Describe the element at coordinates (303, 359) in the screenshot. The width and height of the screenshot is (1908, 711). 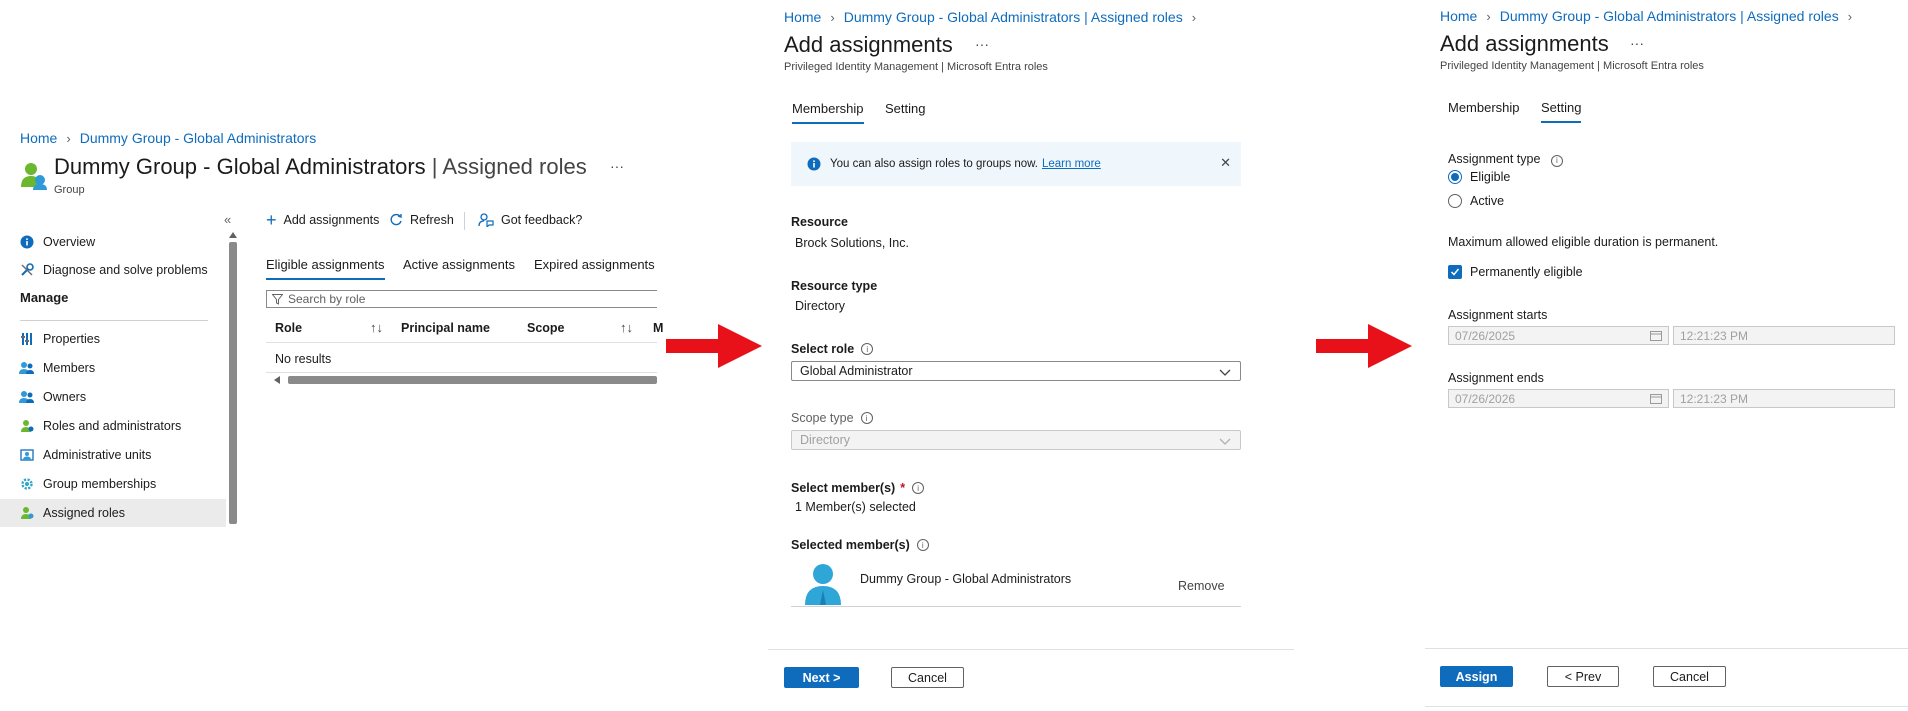
I see `no-results-text: No results` at that location.